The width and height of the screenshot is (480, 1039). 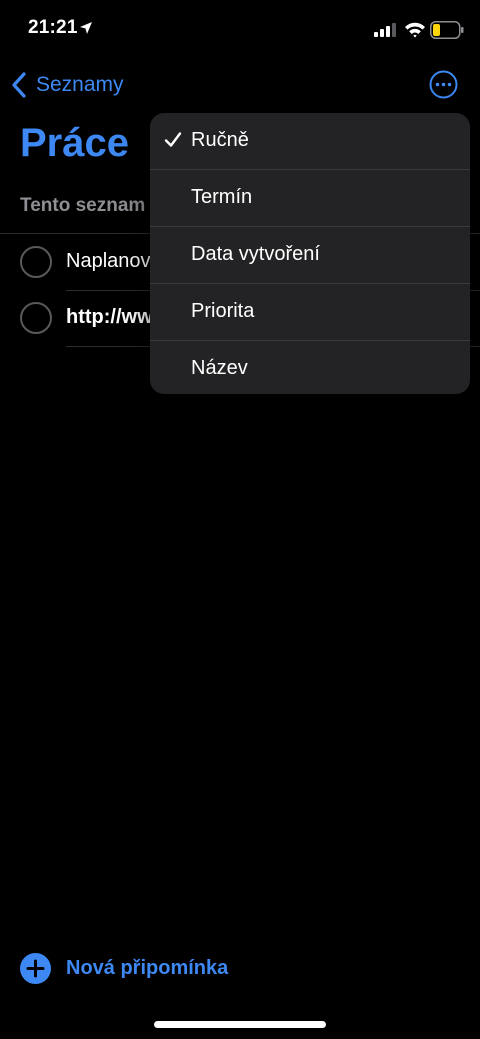 What do you see at coordinates (310, 312) in the screenshot?
I see `menu-item-priority: Priorita` at bounding box center [310, 312].